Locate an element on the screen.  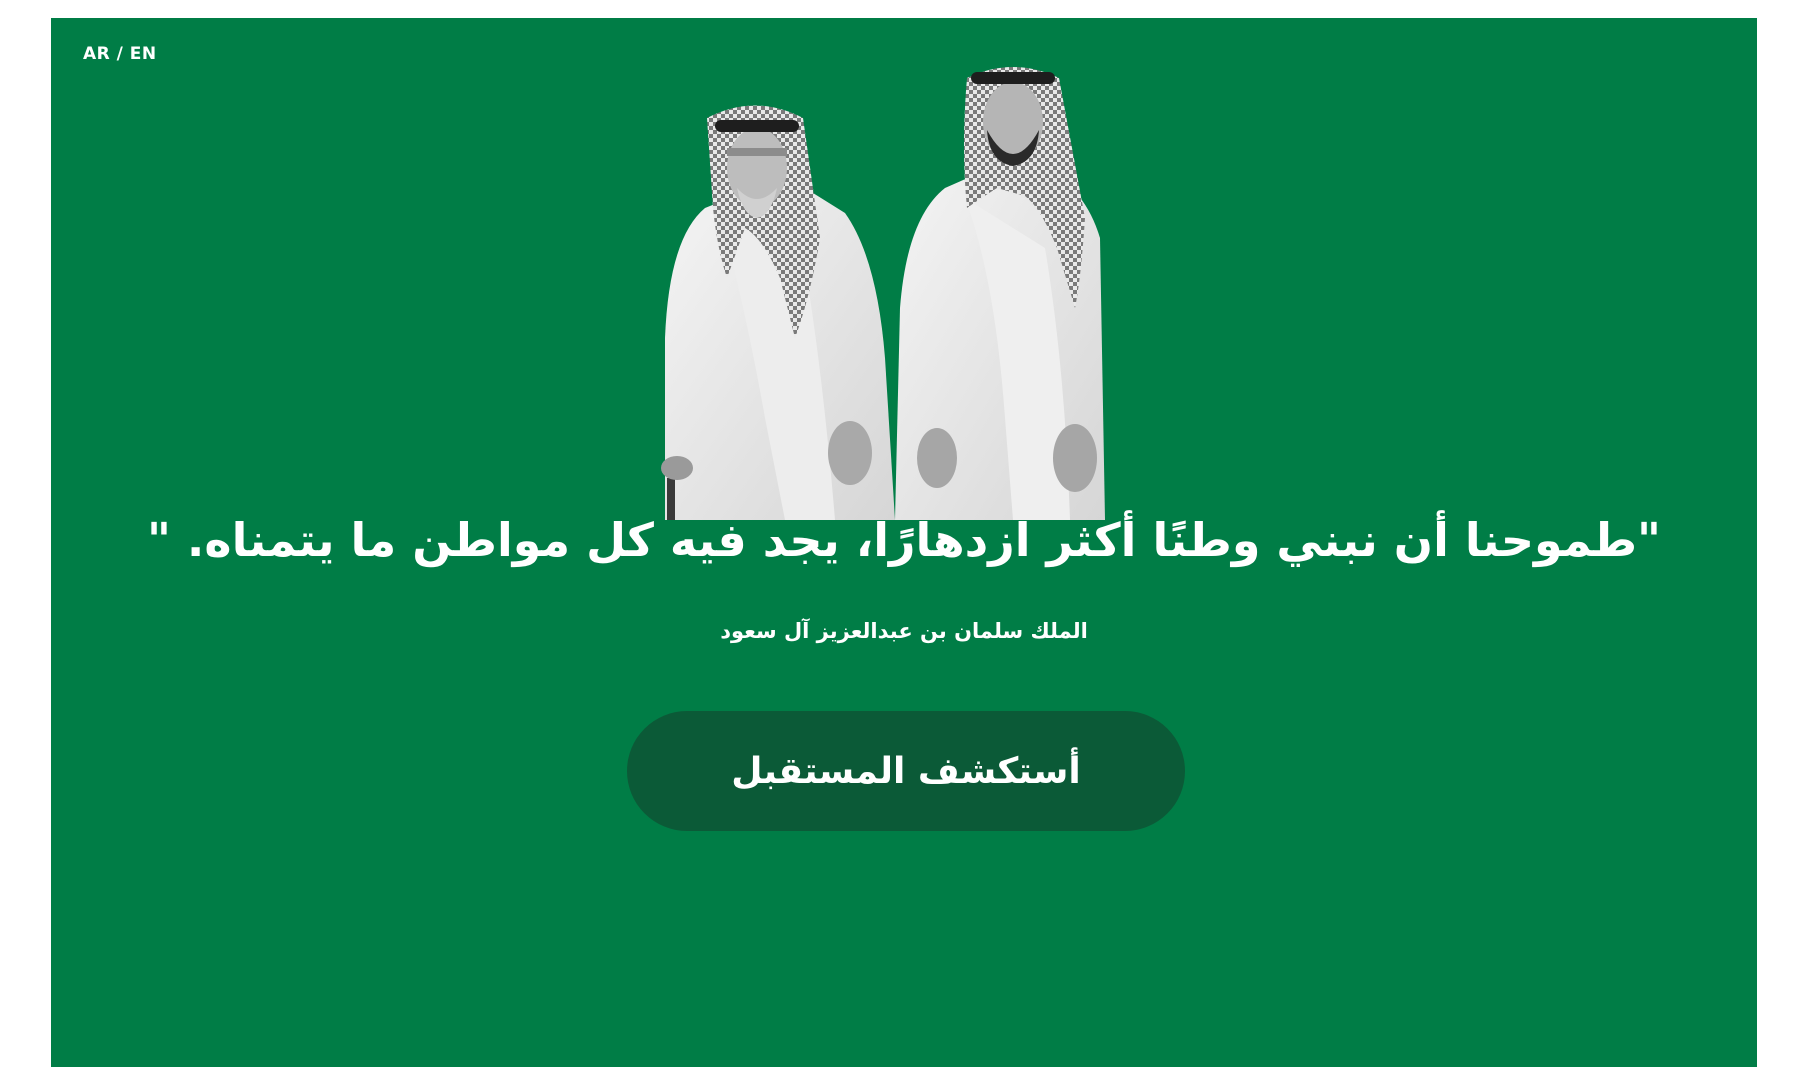
language-switch-link: AR / EN is located at coordinates (120, 54).